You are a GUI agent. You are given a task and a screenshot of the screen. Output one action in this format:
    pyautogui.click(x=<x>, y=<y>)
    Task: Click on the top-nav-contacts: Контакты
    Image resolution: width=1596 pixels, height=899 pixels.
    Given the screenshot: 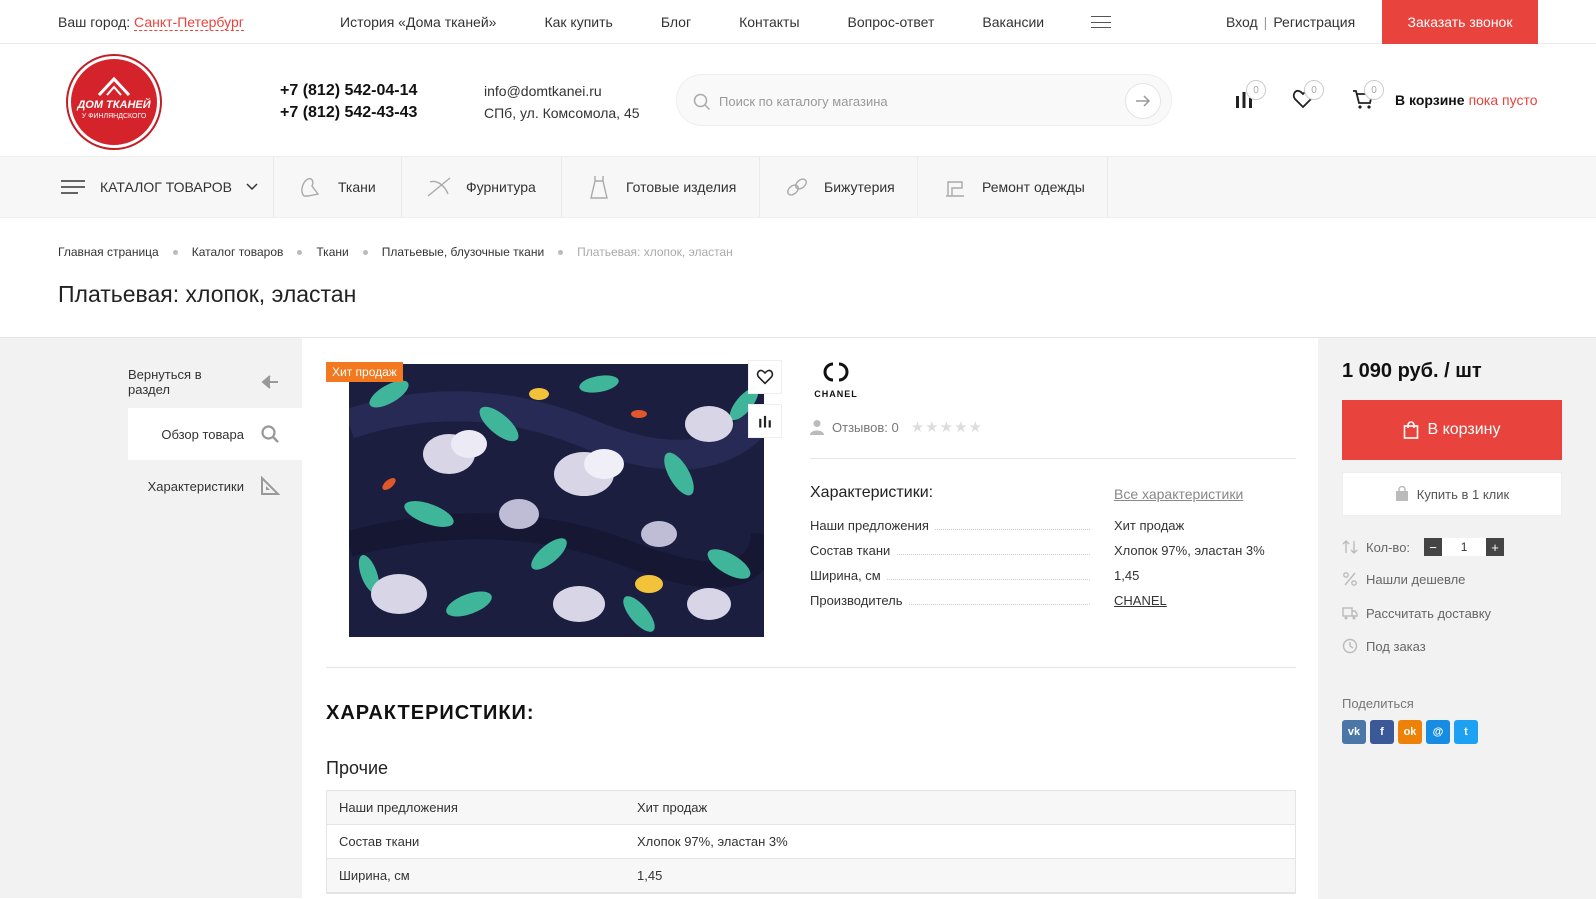 What is the action you would take?
    pyautogui.click(x=769, y=22)
    